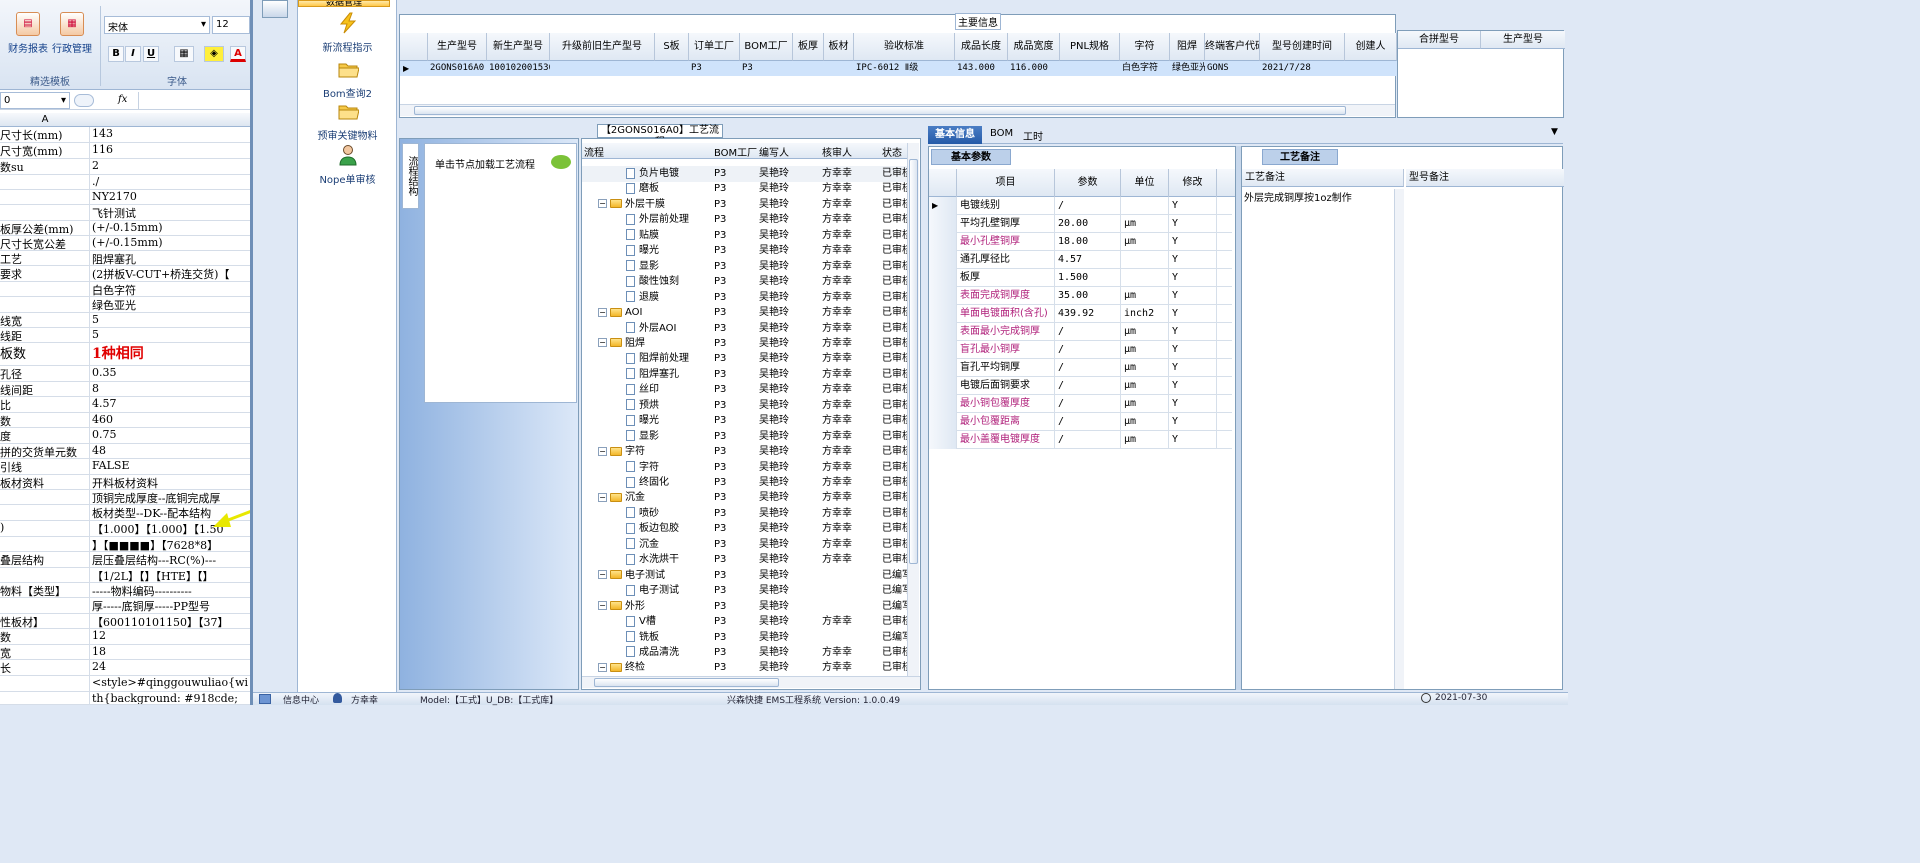 Image resolution: width=1920 pixels, height=863 pixels. What do you see at coordinates (1302, 68) in the screenshot?
I see `main-cell: 2021/7/28` at bounding box center [1302, 68].